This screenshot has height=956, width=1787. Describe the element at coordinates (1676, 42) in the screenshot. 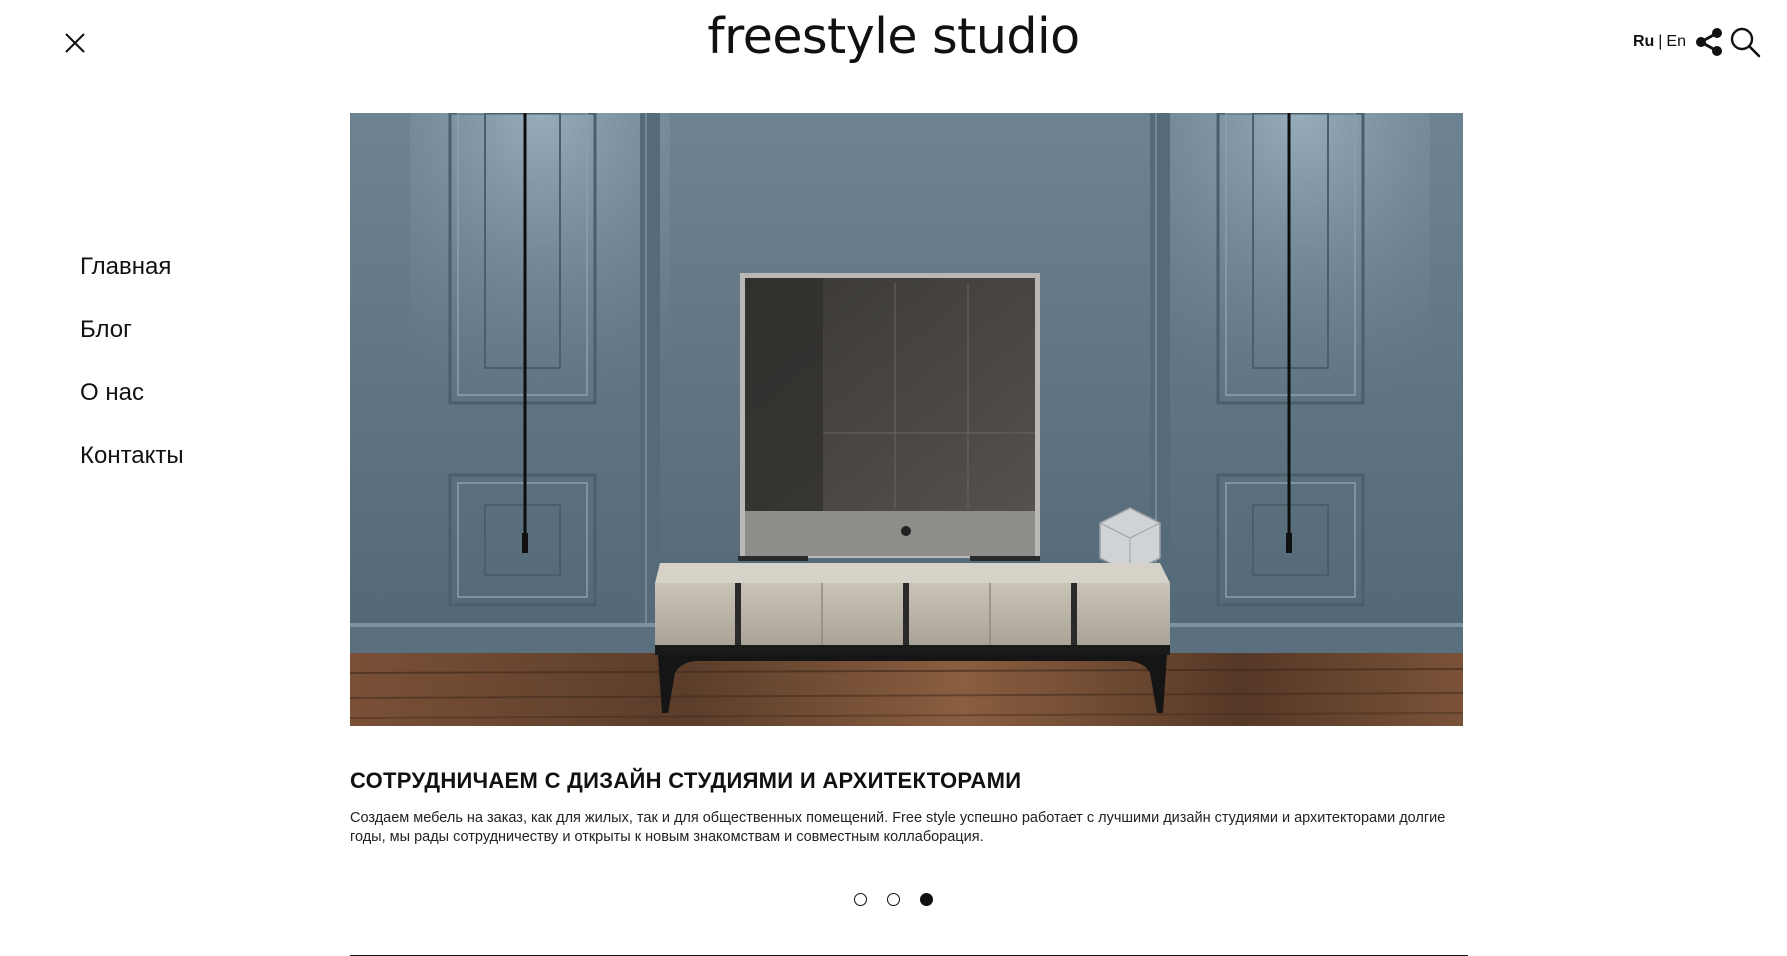

I see `lang-en-link: En` at that location.